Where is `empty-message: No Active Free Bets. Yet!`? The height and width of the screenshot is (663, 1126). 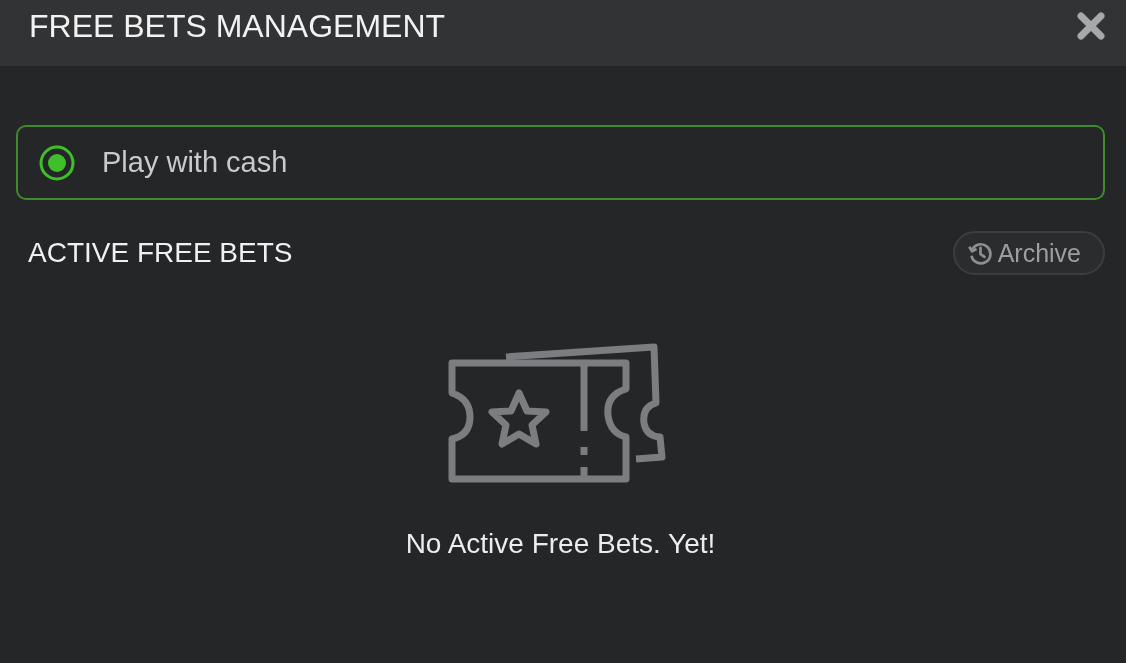
empty-message: No Active Free Bets. Yet! is located at coordinates (560, 544).